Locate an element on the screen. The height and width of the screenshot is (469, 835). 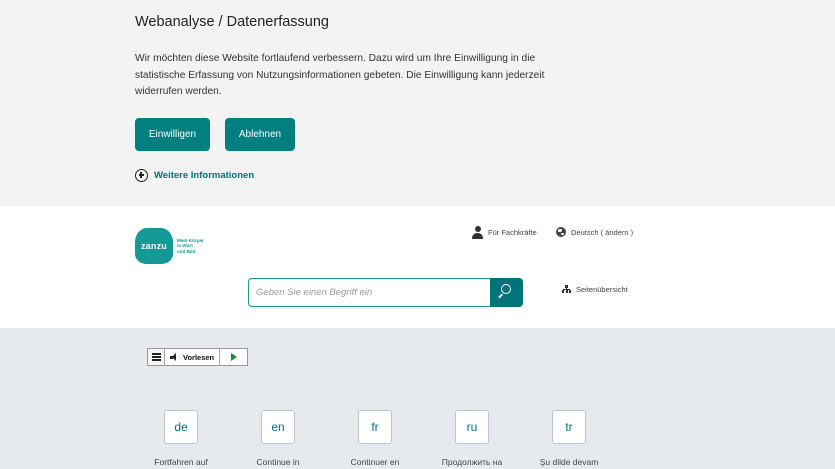
search-button is located at coordinates (506, 292).